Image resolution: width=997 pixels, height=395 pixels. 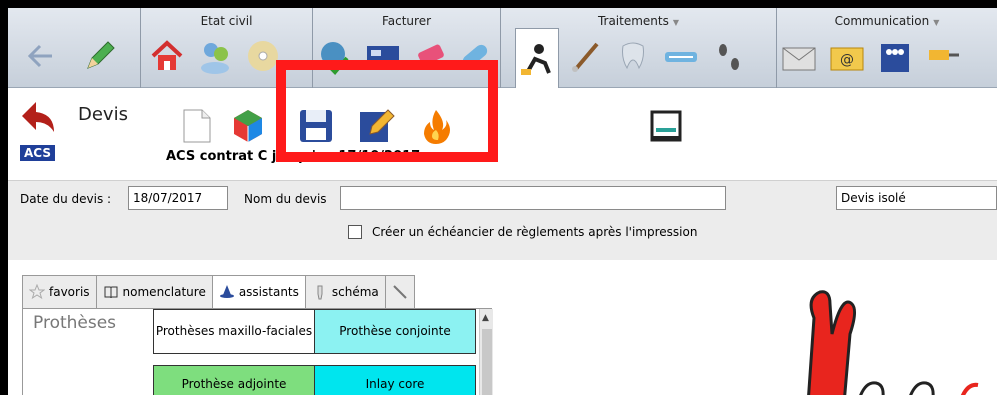 What do you see at coordinates (799, 56) in the screenshot?
I see `envelope-icon` at bounding box center [799, 56].